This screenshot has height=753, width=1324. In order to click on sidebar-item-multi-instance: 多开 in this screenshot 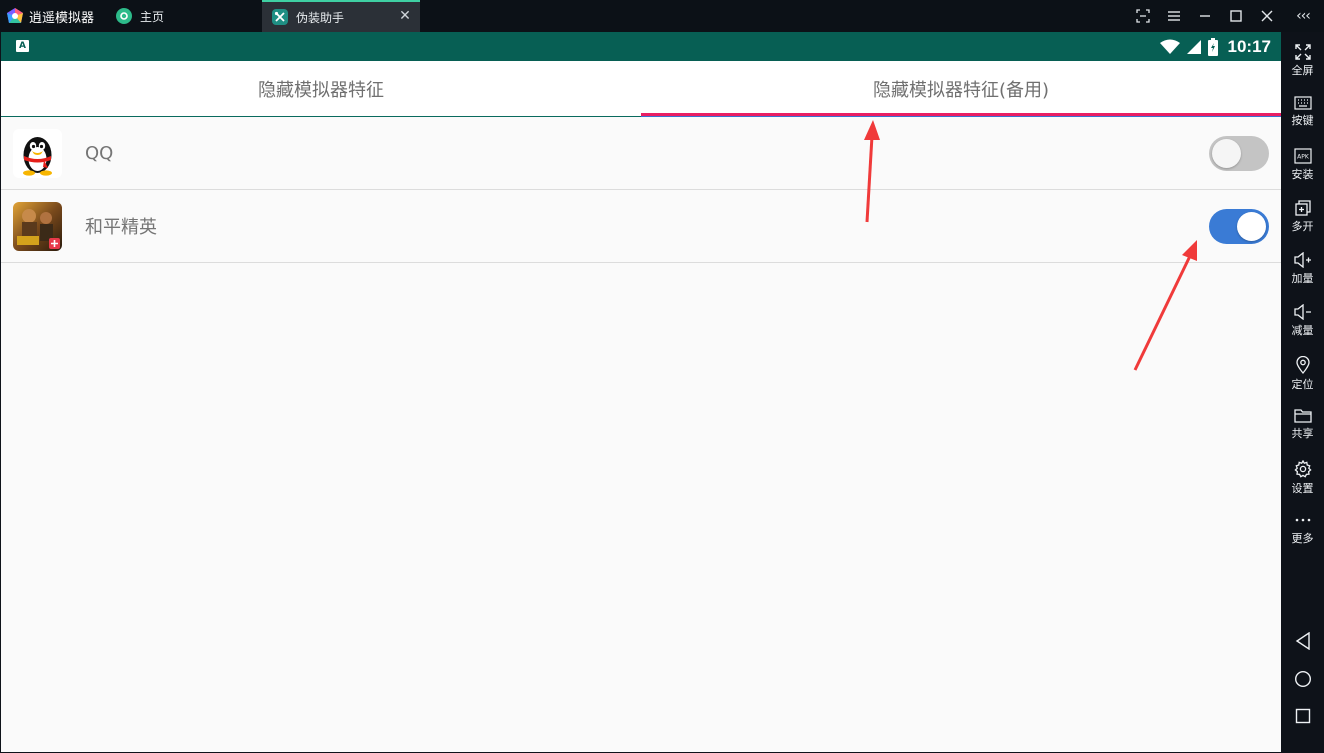, I will do `click(1302, 220)`.